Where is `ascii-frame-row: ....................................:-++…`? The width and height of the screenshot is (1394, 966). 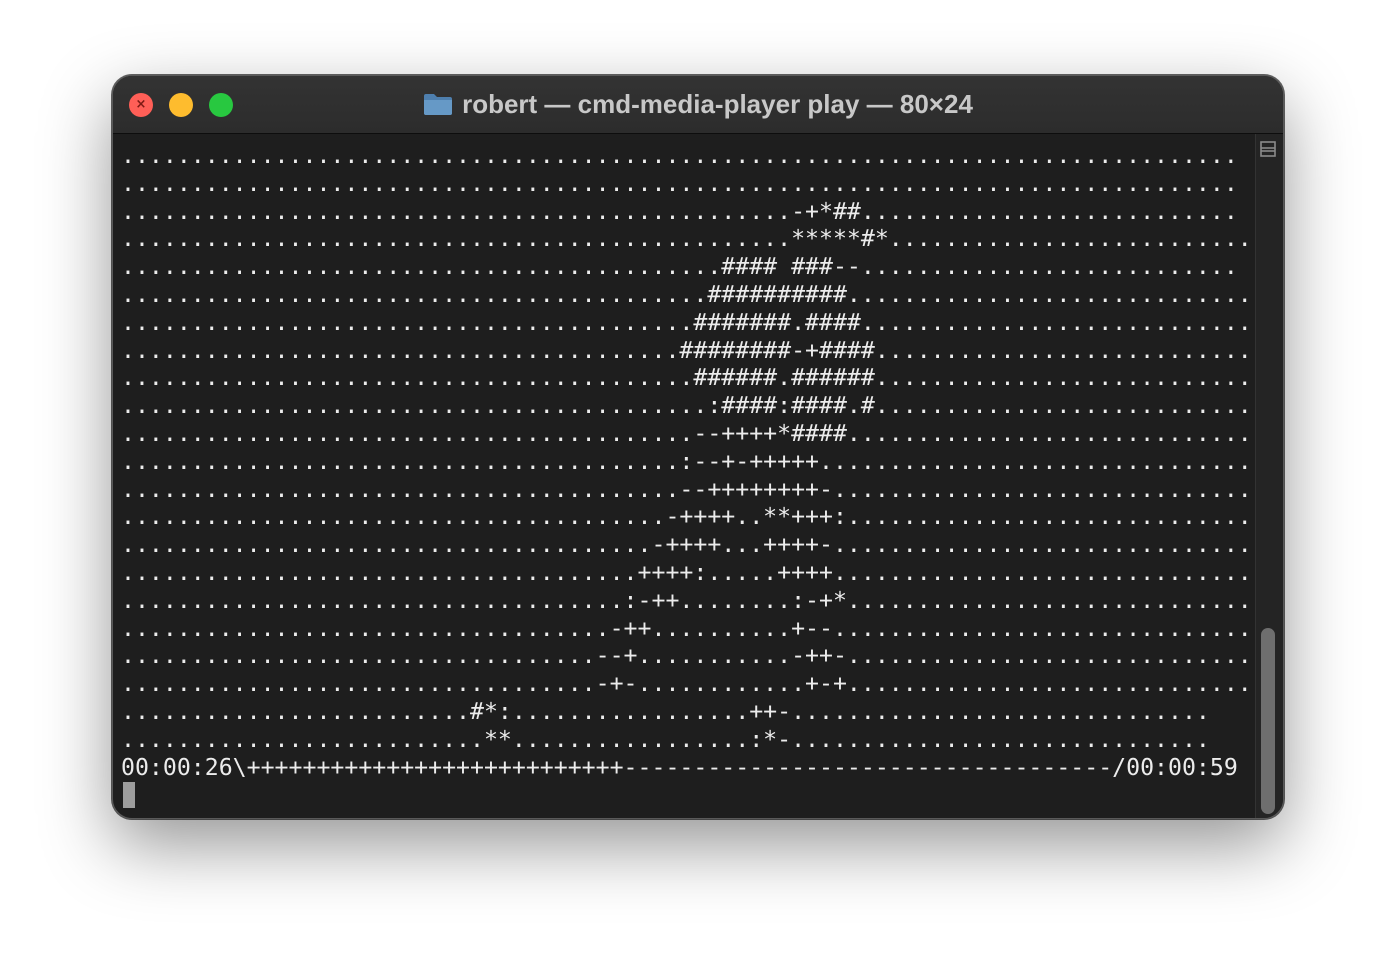 ascii-frame-row: ....................................:-++… is located at coordinates (686, 600).